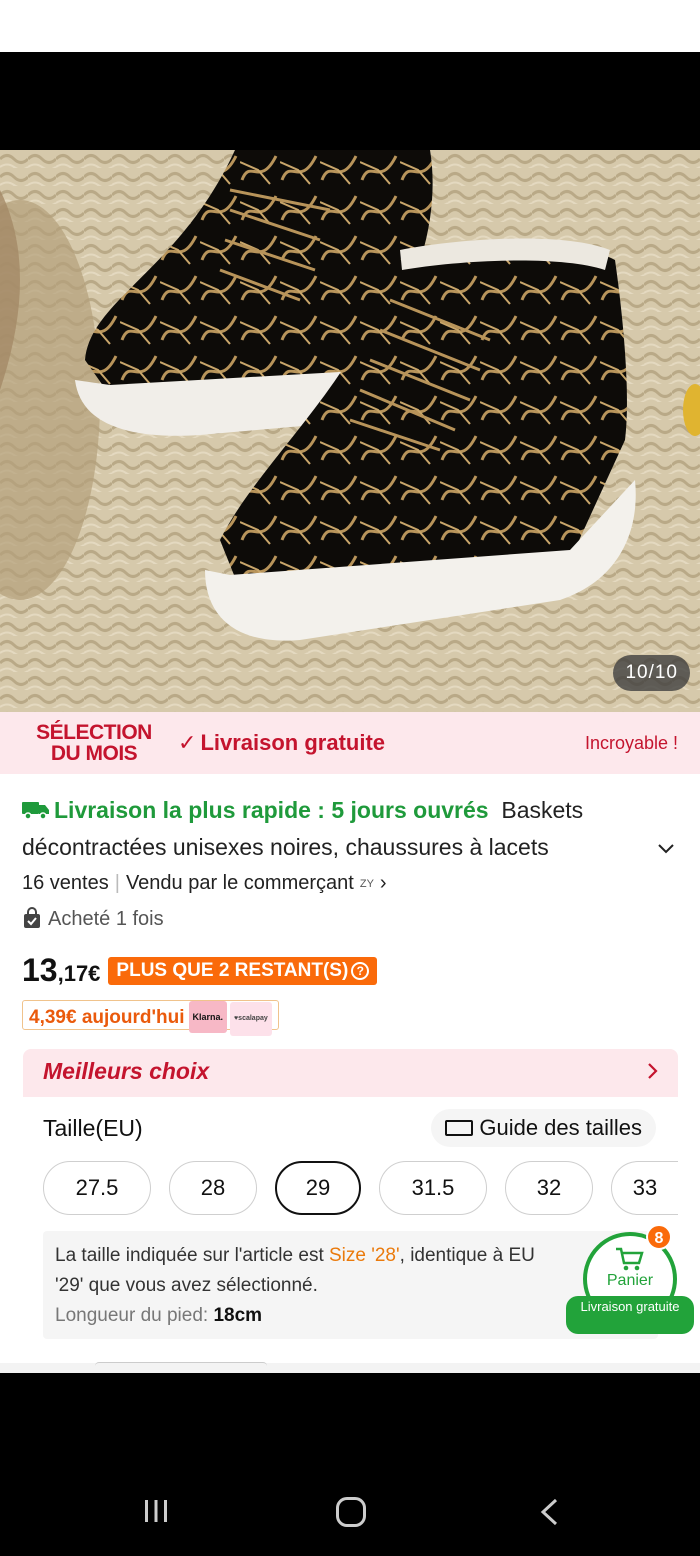 Image resolution: width=700 pixels, height=1556 pixels. What do you see at coordinates (79, 973) in the screenshot?
I see `price-decimal: ,17€` at bounding box center [79, 973].